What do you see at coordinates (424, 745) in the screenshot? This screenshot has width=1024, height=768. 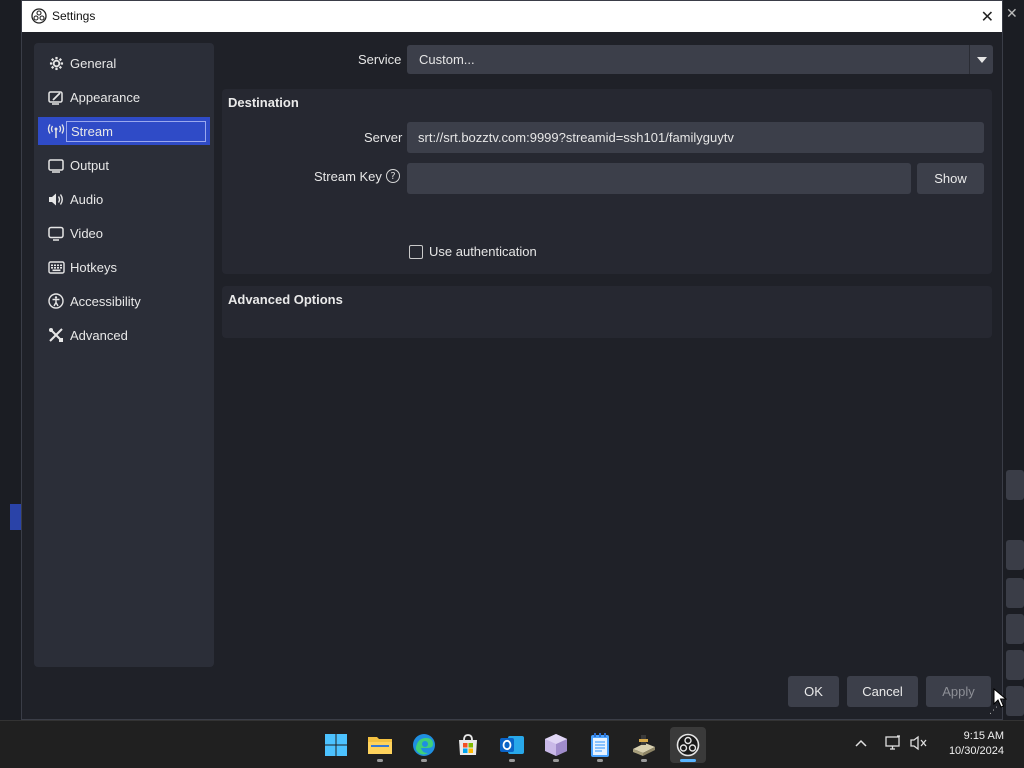 I see `edge-browser-icon` at bounding box center [424, 745].